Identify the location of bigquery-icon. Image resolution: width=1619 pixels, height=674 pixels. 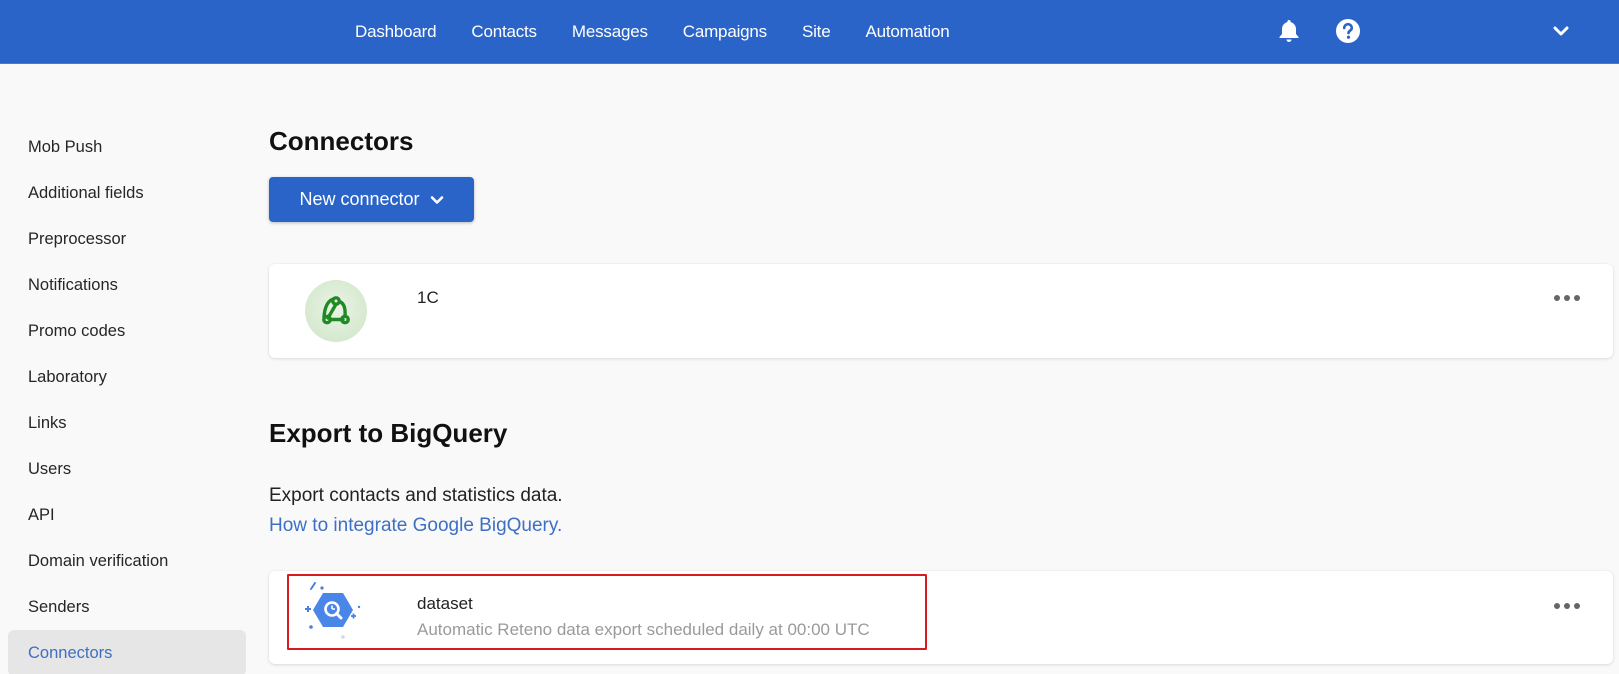
(333, 610).